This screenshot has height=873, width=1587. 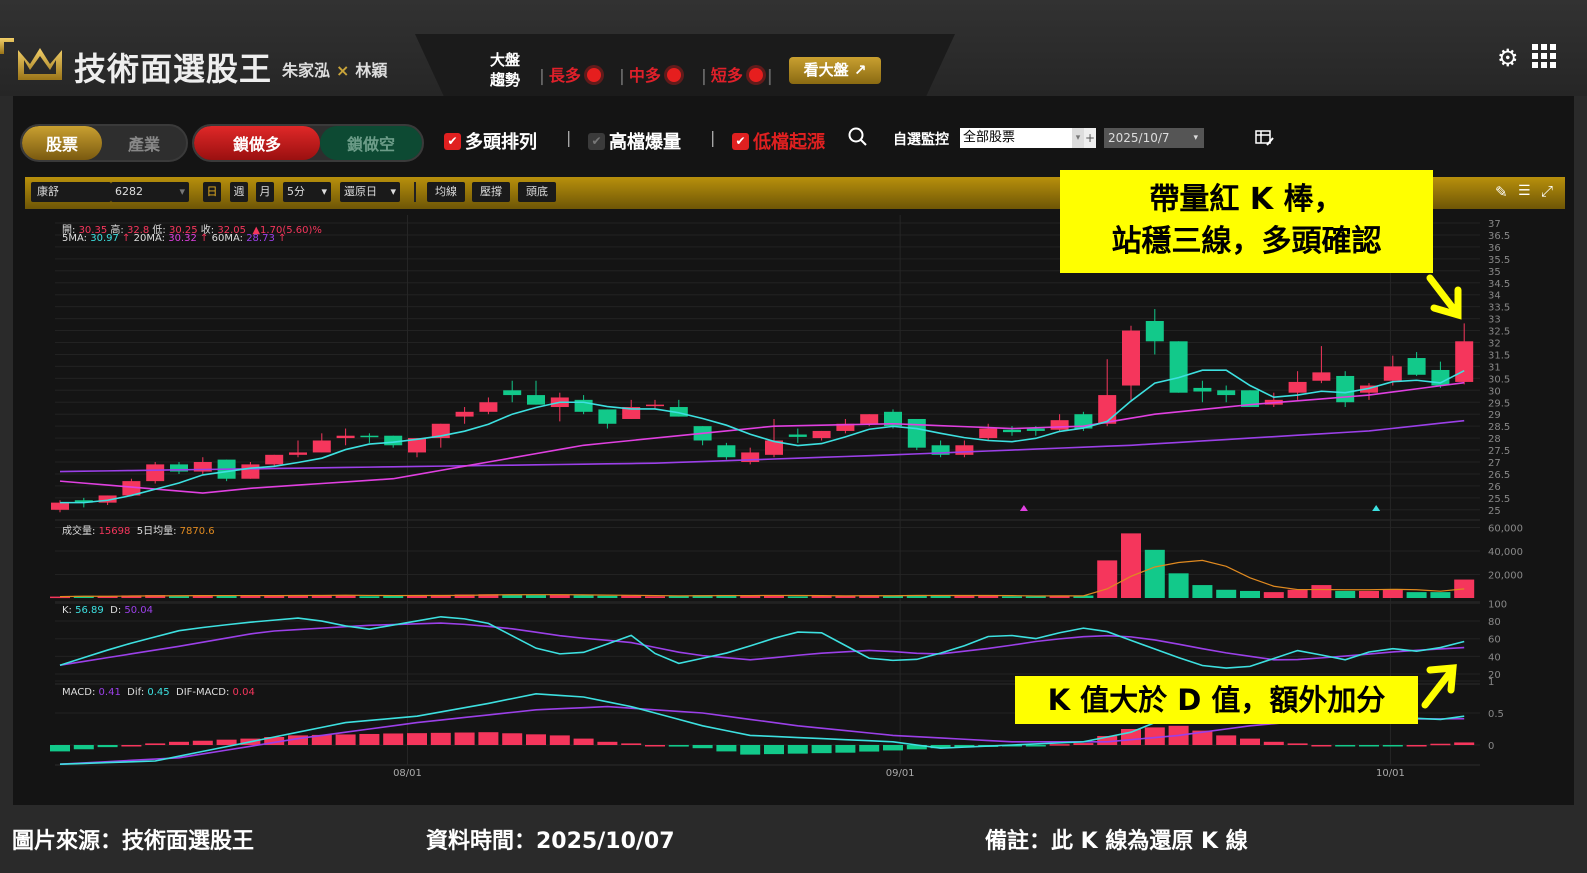 What do you see at coordinates (1499, 475) in the screenshot?
I see `price-tick-label: 26.5` at bounding box center [1499, 475].